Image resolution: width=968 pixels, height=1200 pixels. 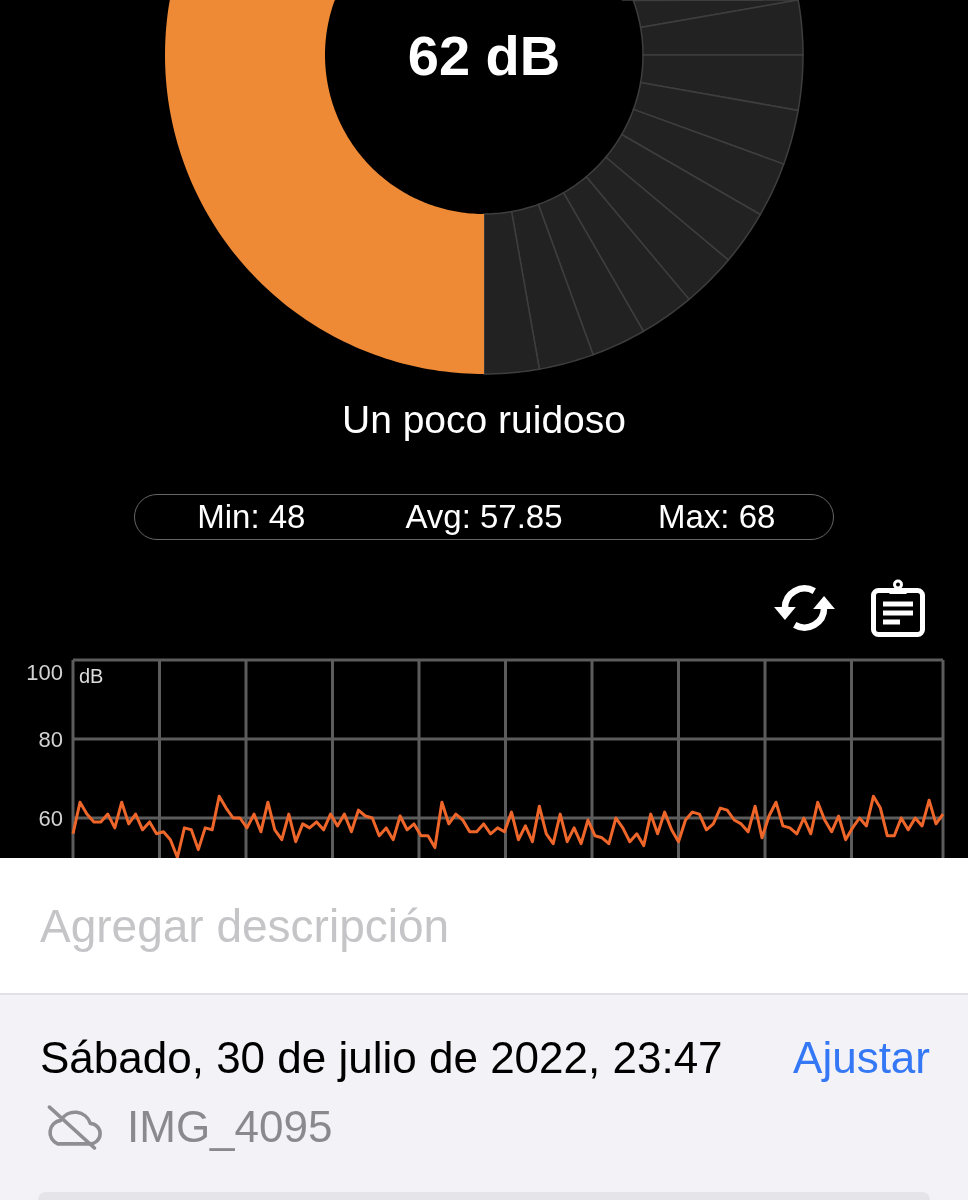 What do you see at coordinates (898, 608) in the screenshot?
I see `clipboard-icon` at bounding box center [898, 608].